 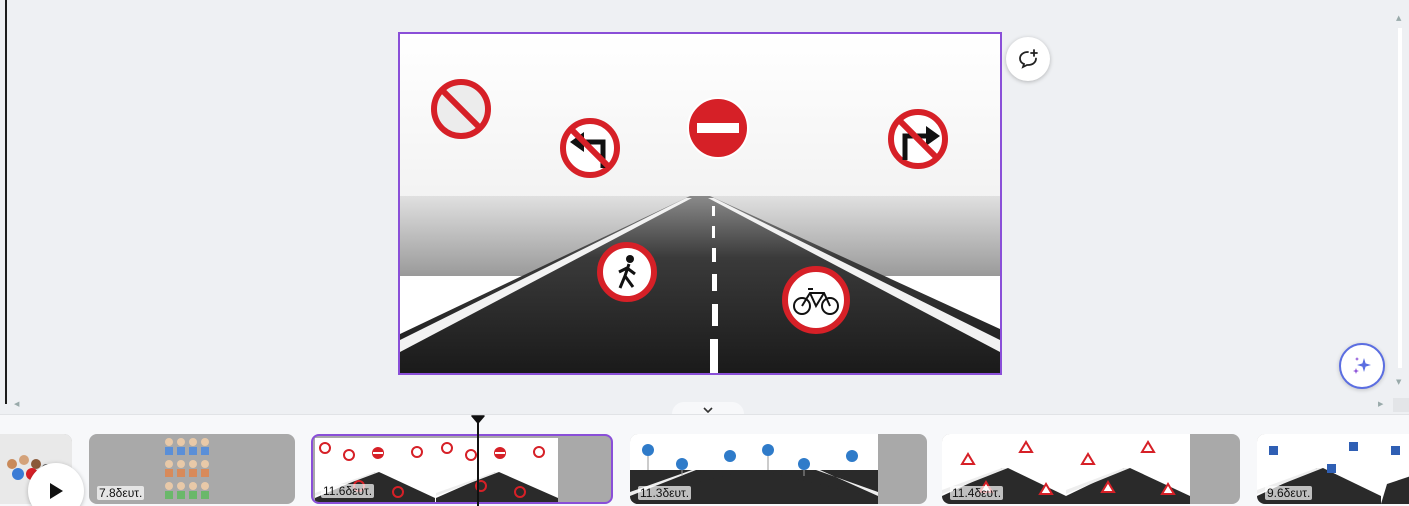 I want to click on no-left-turn-sign, so click(x=590, y=148).